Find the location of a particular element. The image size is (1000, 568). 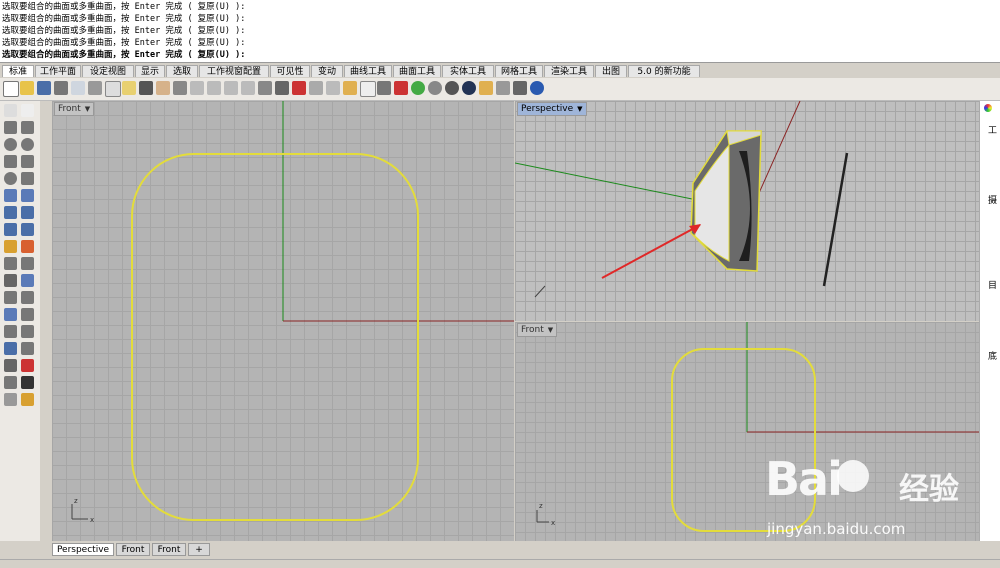

tab-drafting: 出图 is located at coordinates (611, 71).